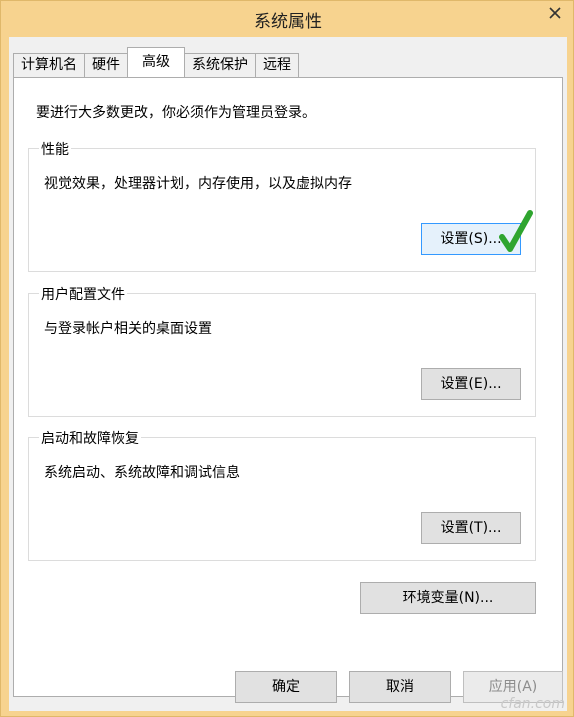 The height and width of the screenshot is (717, 574). I want to click on startup-recovery-description: 系统启动、系统故障和调试信息, so click(142, 473).